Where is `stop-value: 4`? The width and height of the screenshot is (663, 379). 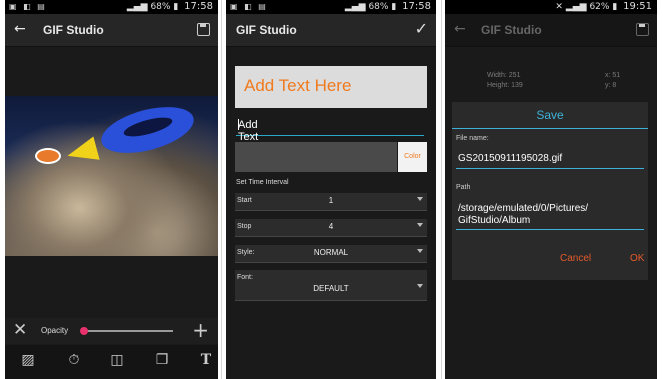 stop-value: 4 is located at coordinates (331, 226).